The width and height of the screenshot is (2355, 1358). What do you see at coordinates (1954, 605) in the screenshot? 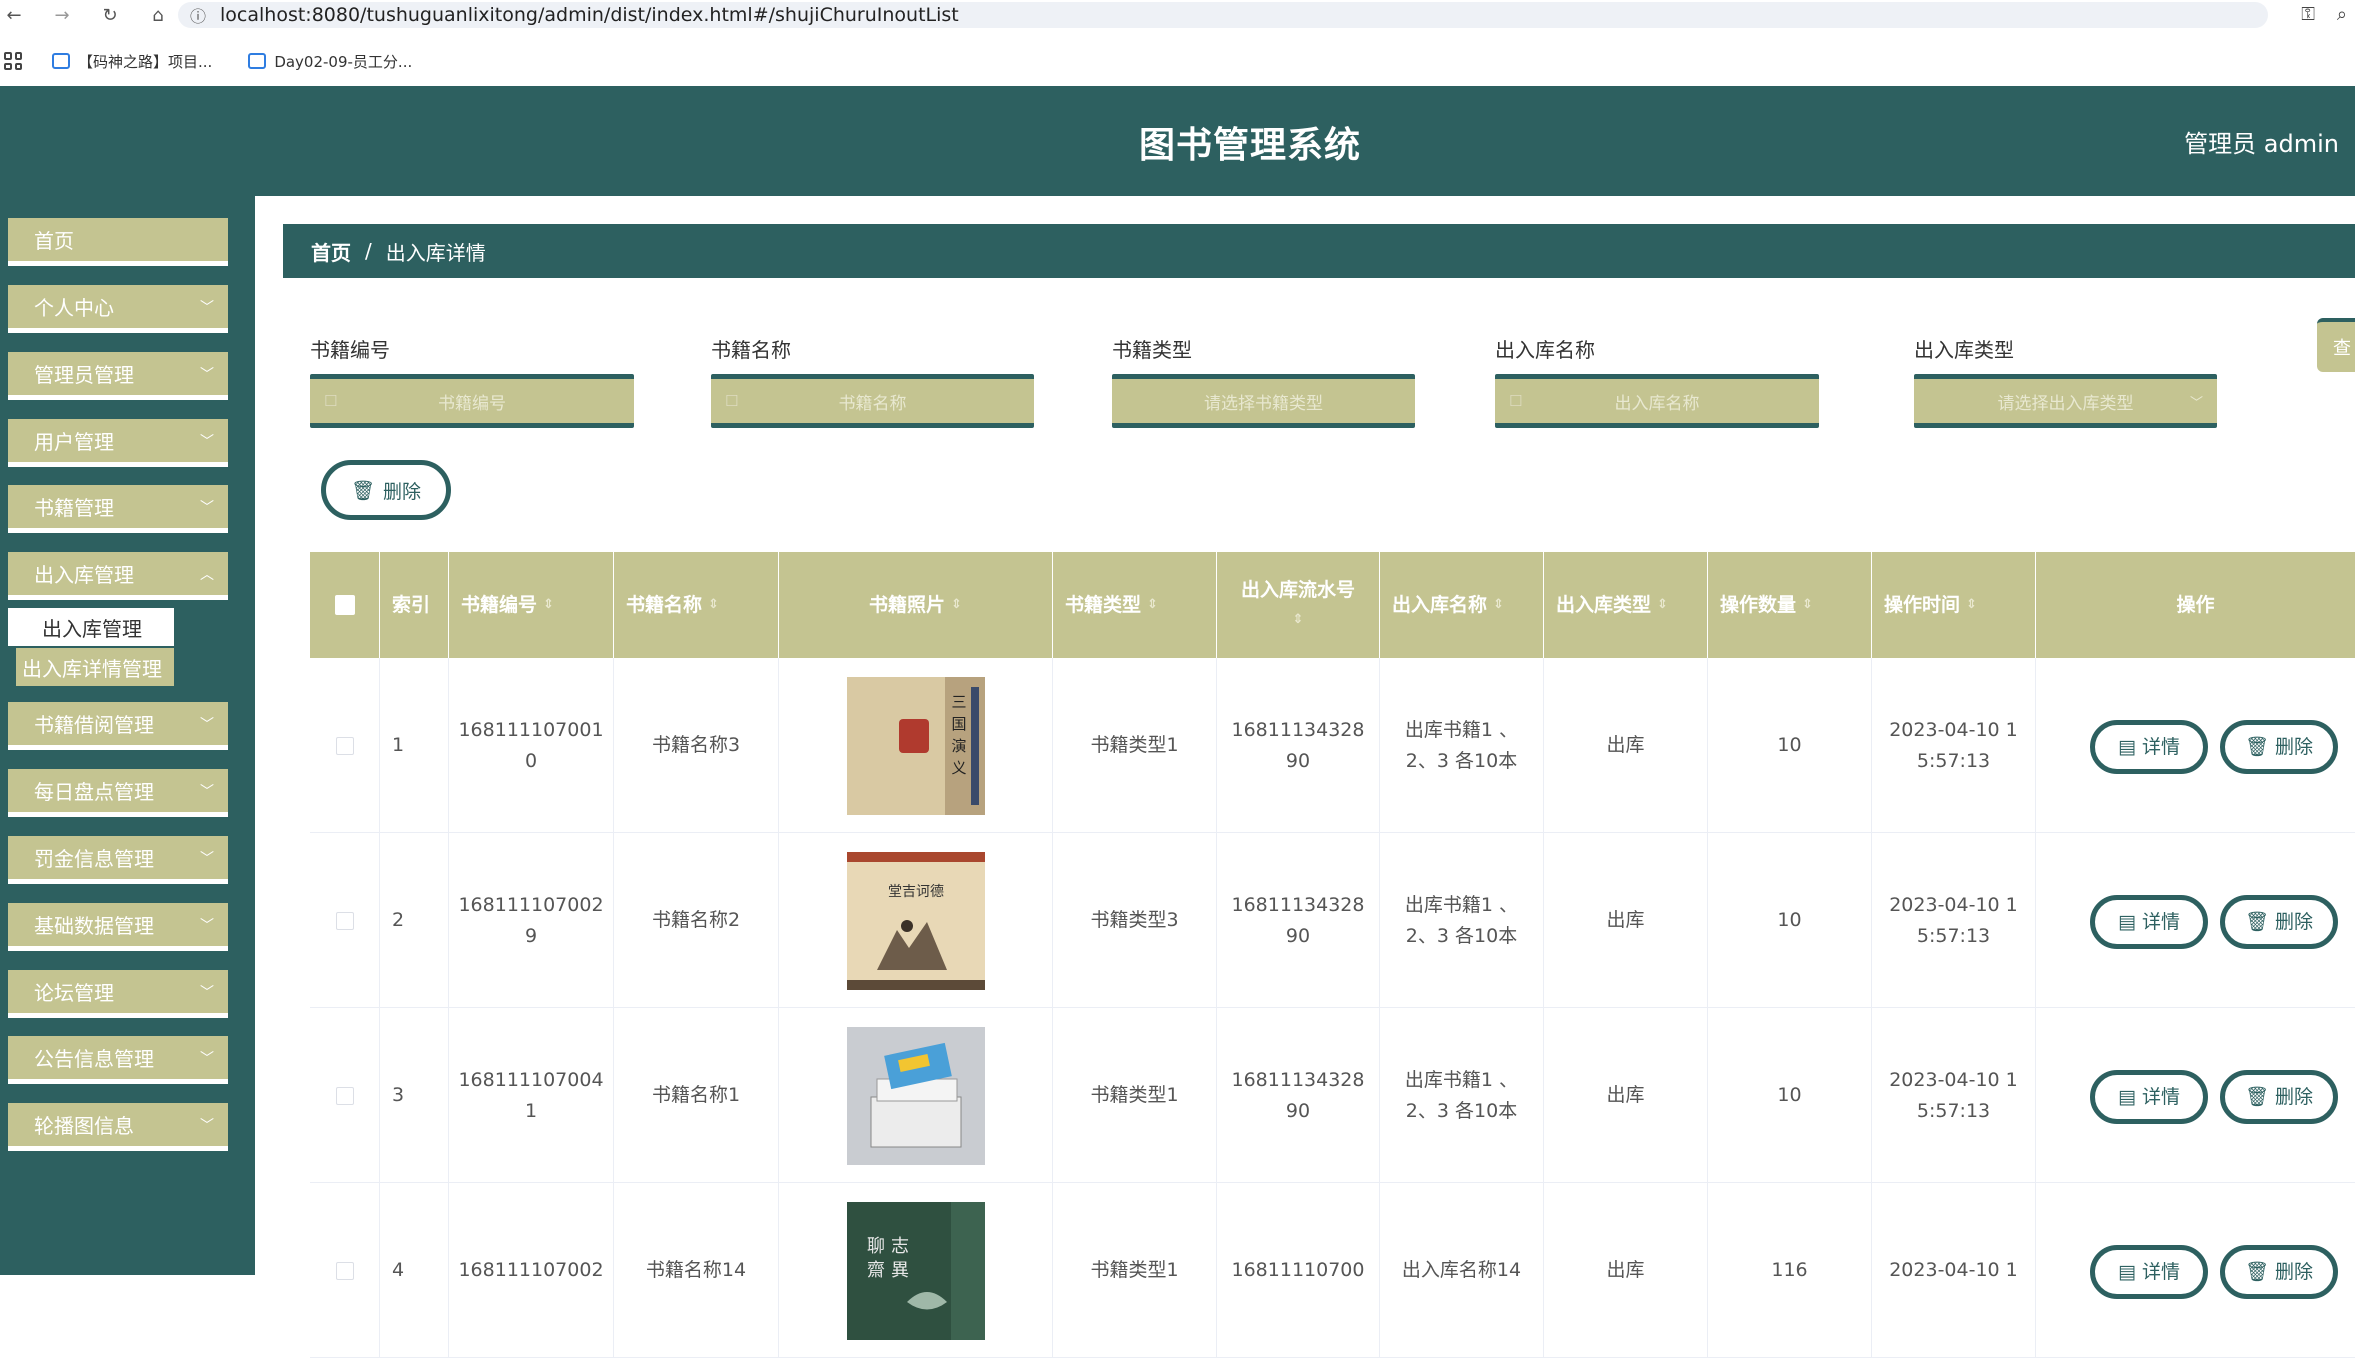
I see `header-time: 操作时间 ⇕` at bounding box center [1954, 605].